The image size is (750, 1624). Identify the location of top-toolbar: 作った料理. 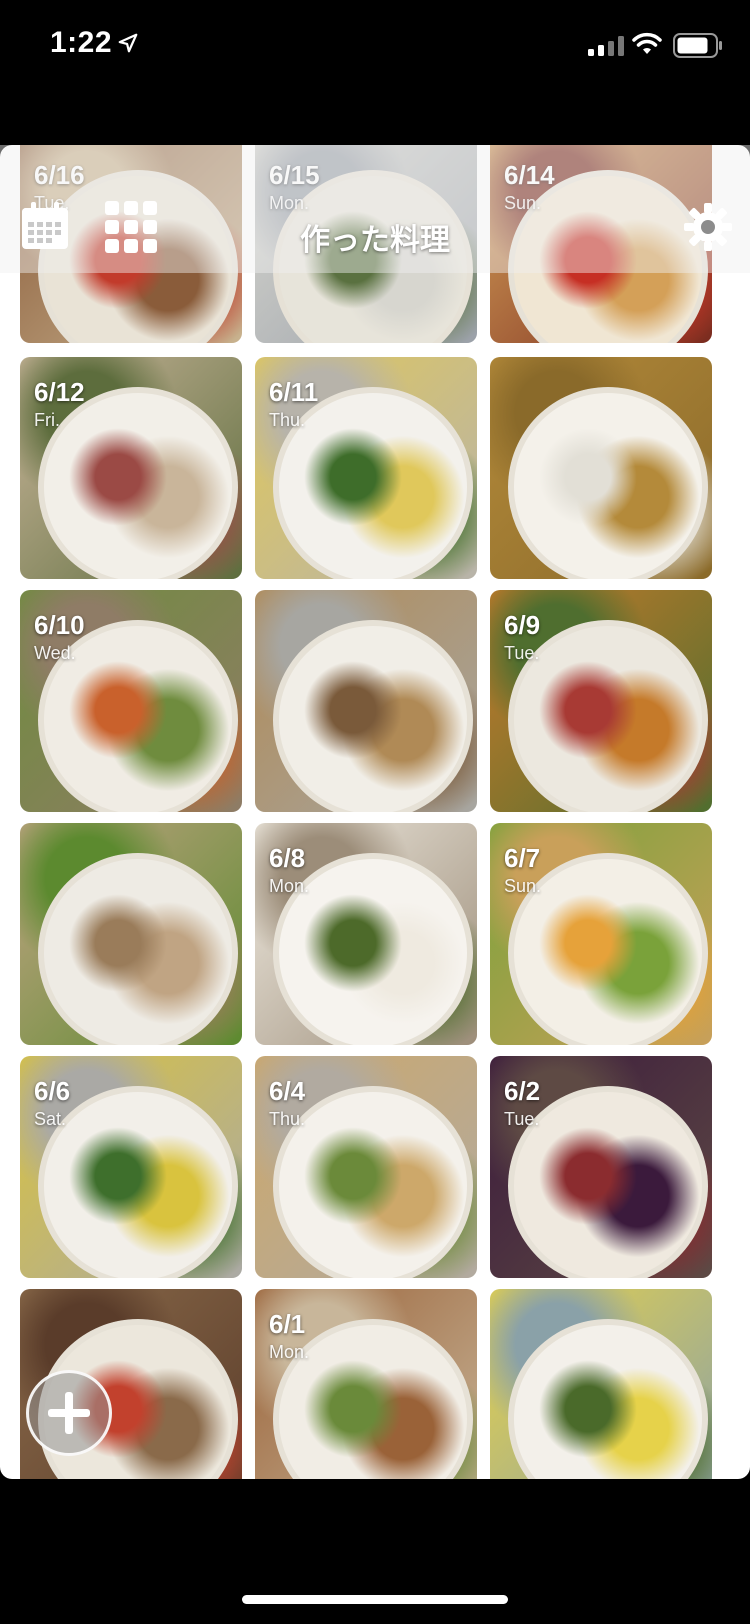
(375, 209).